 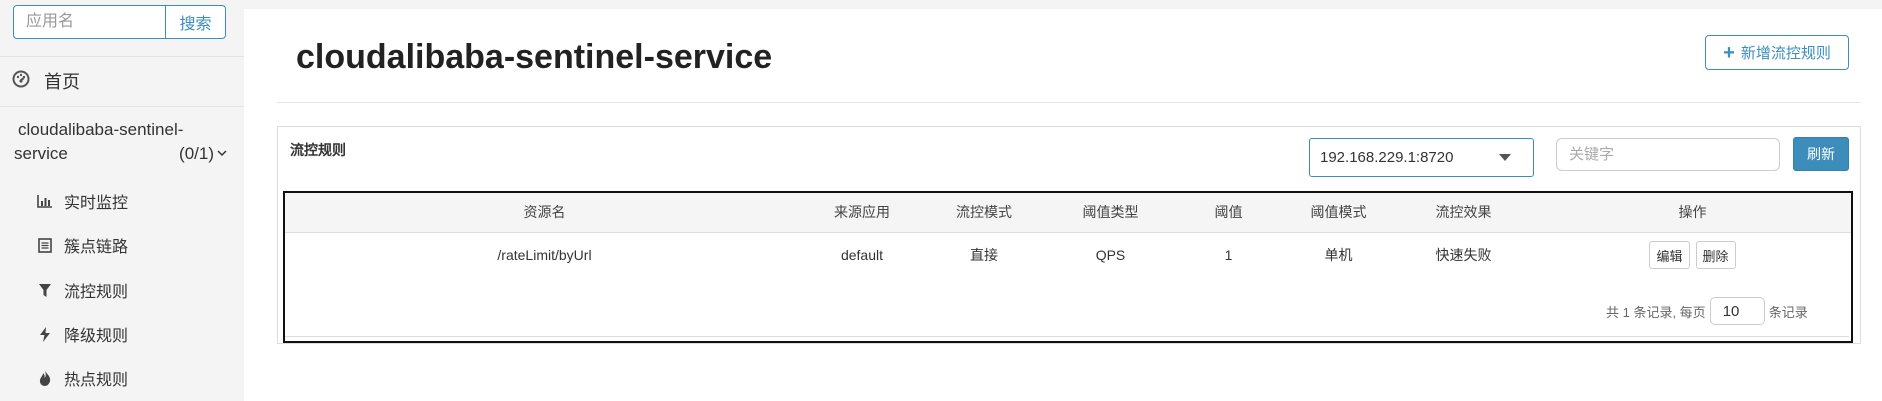 I want to click on sidebar-item-home: 首页, so click(x=46, y=81).